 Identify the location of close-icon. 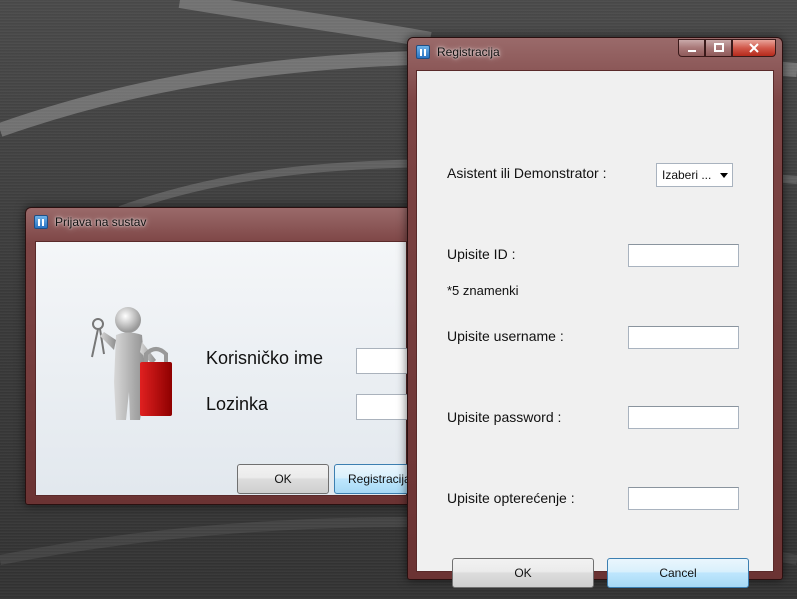
(754, 48).